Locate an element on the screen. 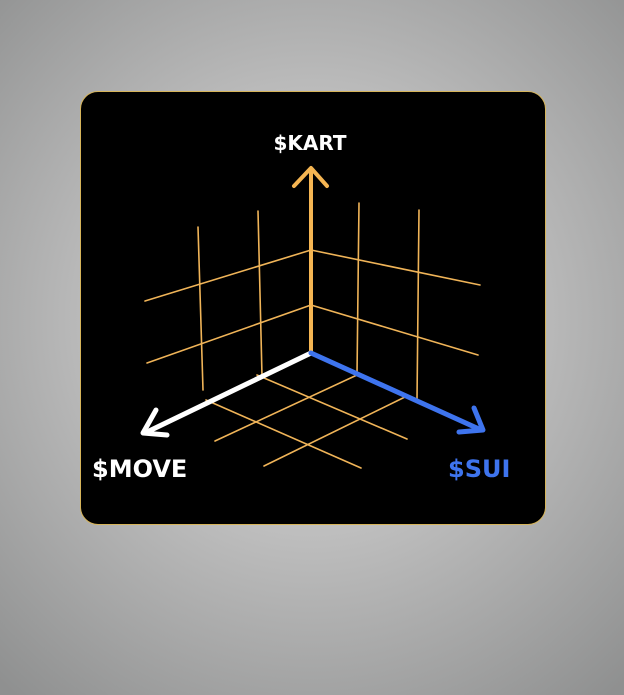 The width and height of the screenshot is (624, 695). kart-axis-arrow is located at coordinates (310, 260).